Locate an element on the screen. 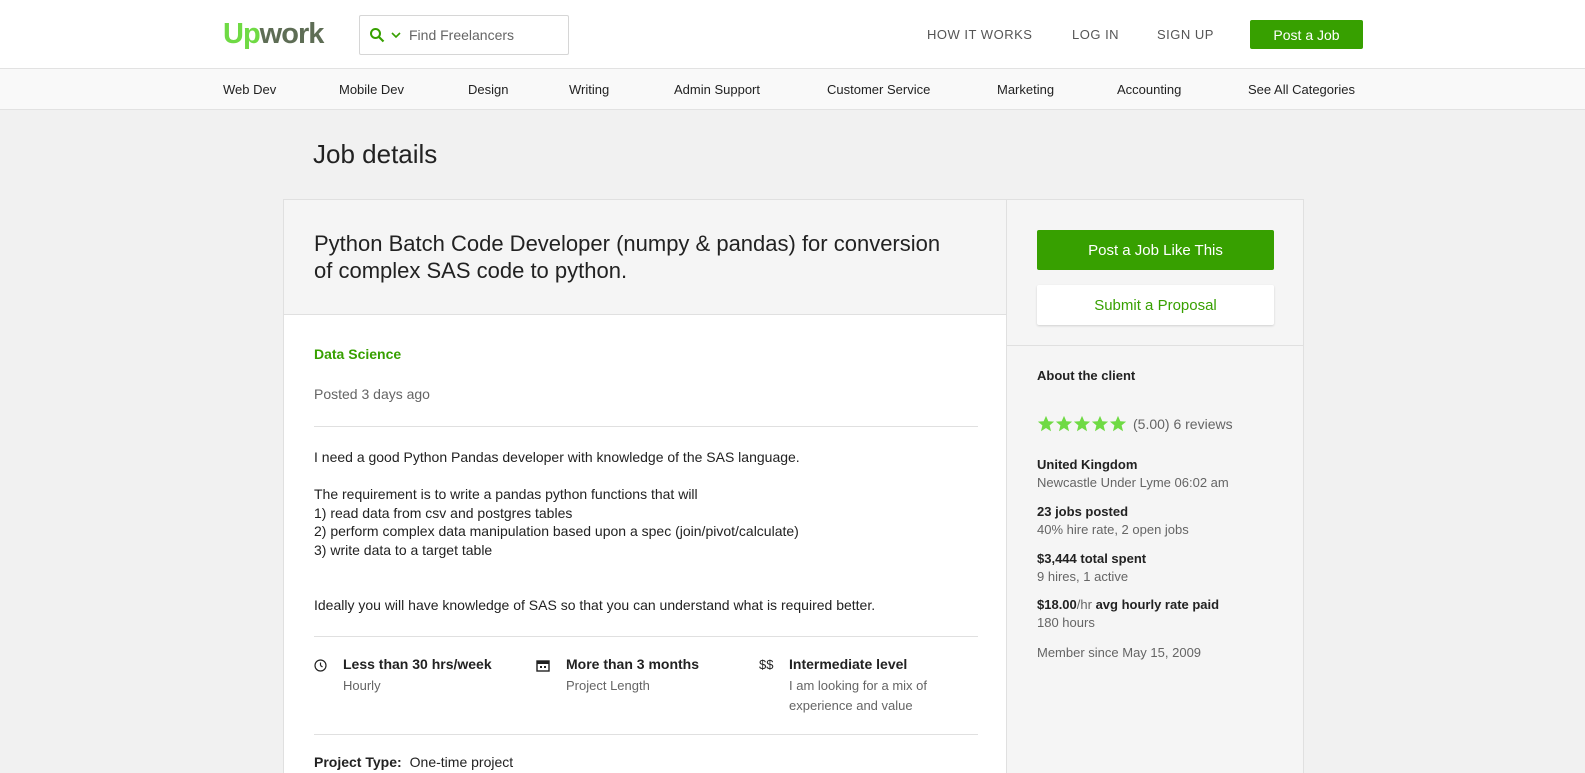  upwork-logo: Upwork is located at coordinates (274, 34).